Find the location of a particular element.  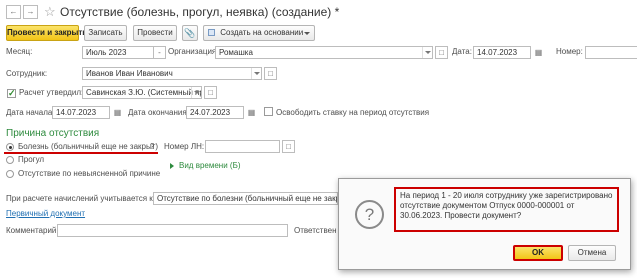

employee-label: Сотрудник: is located at coordinates (27, 73).